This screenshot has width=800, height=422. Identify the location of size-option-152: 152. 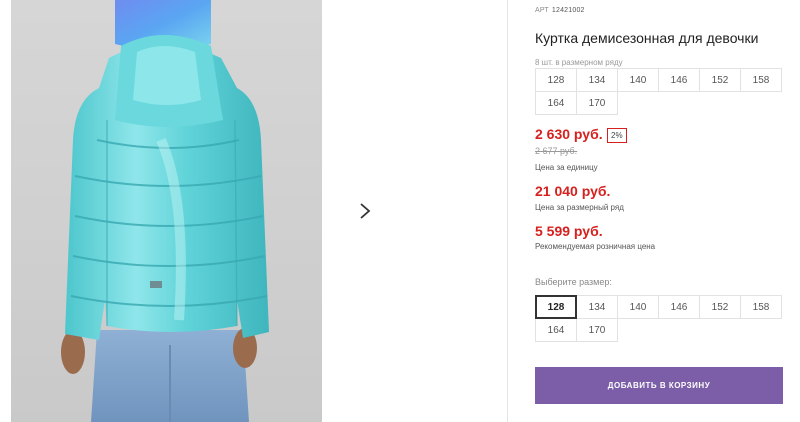
(720, 307).